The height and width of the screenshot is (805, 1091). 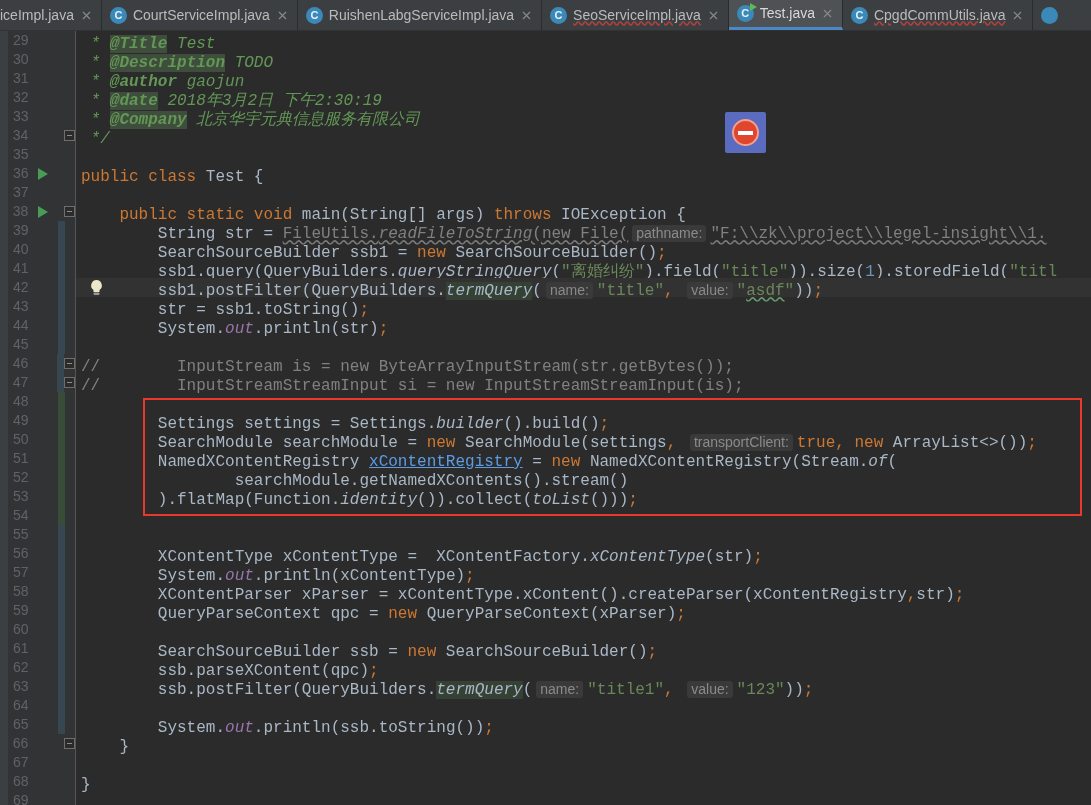 I want to click on code-line: // InputStreamStreamInput si = new InputStreamStreamInput(is);, so click(x=412, y=386).